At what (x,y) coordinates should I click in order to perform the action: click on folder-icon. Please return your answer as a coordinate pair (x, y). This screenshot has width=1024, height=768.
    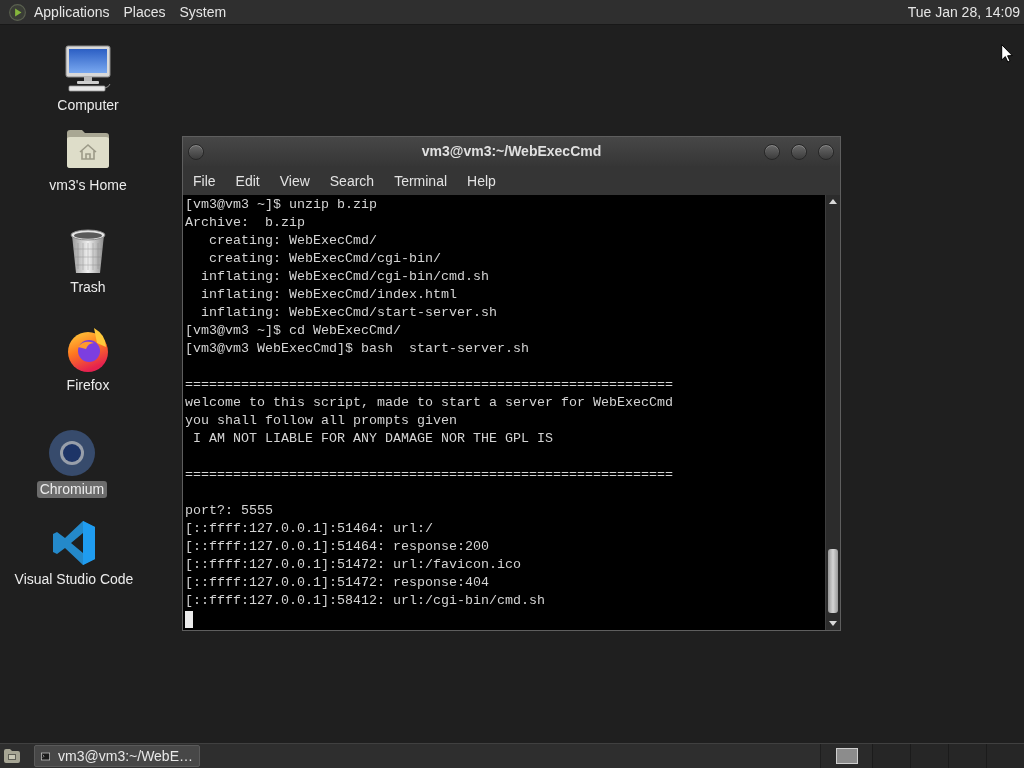
    Looking at the image, I should click on (12, 756).